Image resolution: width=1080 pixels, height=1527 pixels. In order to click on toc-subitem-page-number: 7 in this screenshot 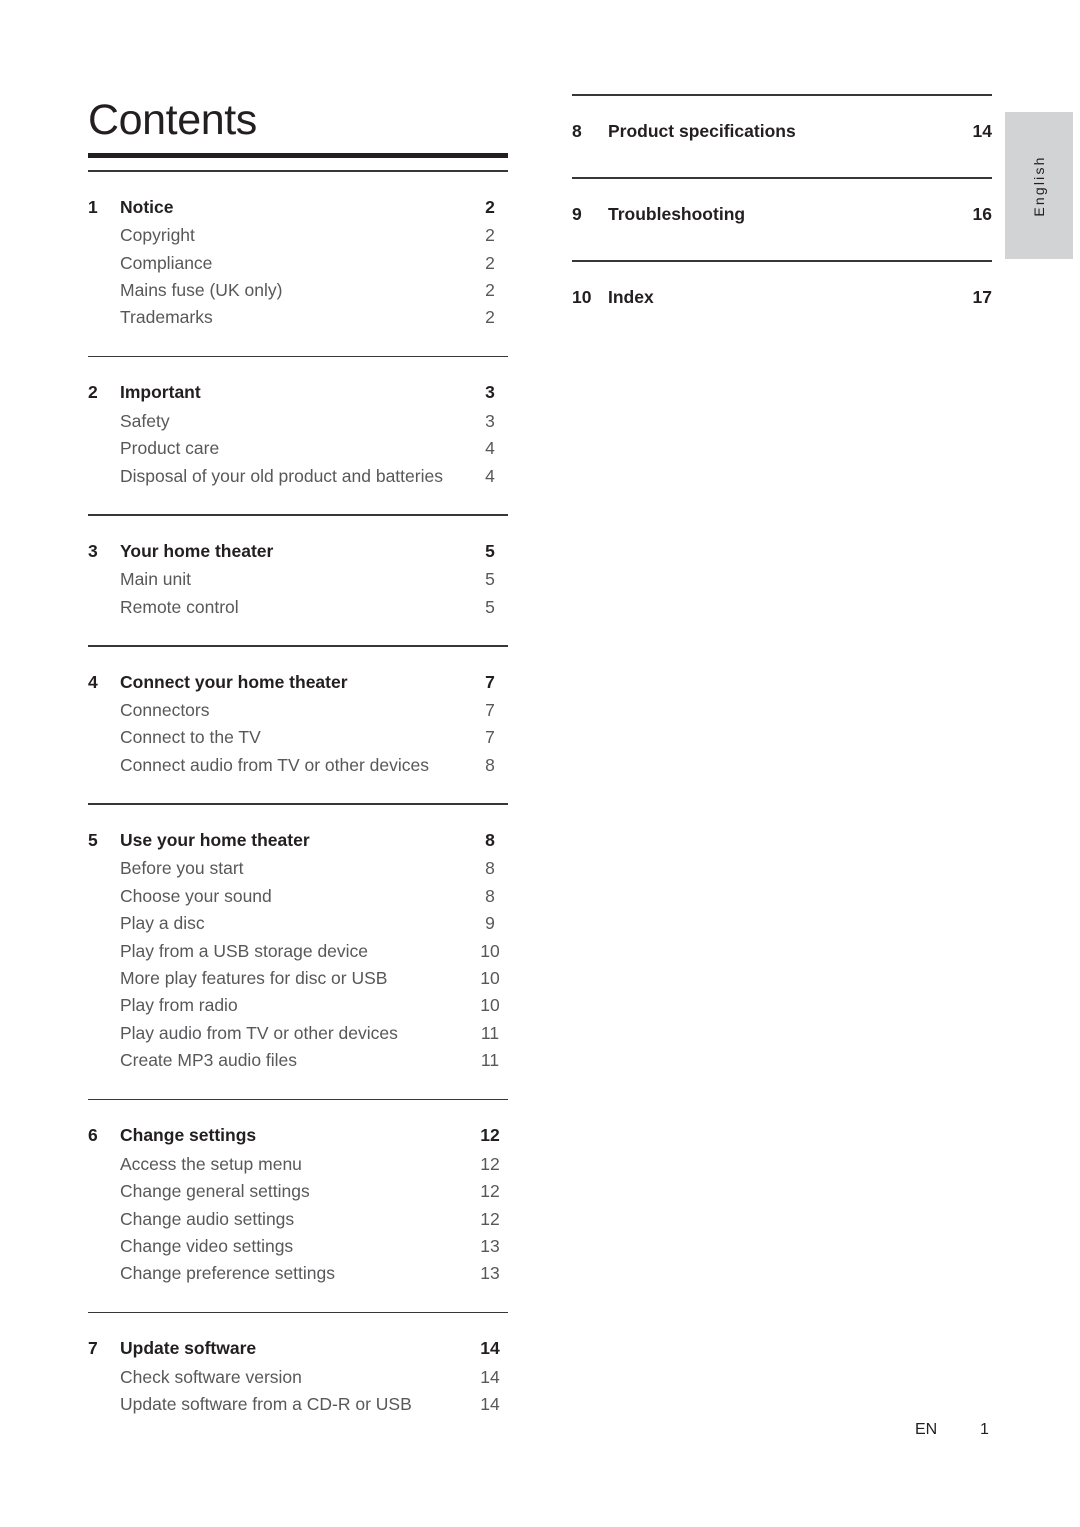, I will do `click(490, 737)`.